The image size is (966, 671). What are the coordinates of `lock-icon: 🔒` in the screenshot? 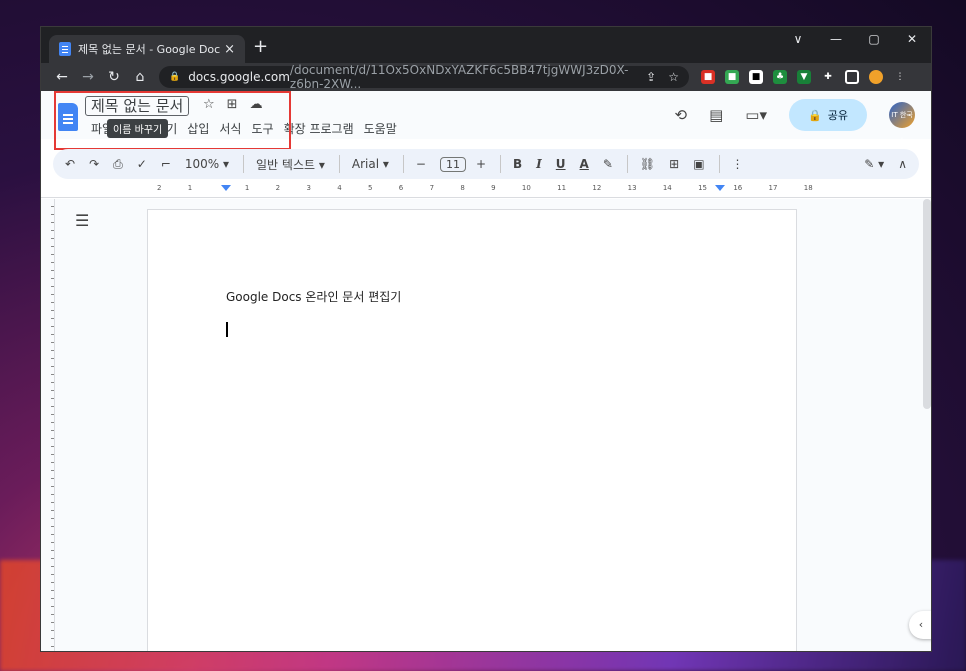 It's located at (174, 77).